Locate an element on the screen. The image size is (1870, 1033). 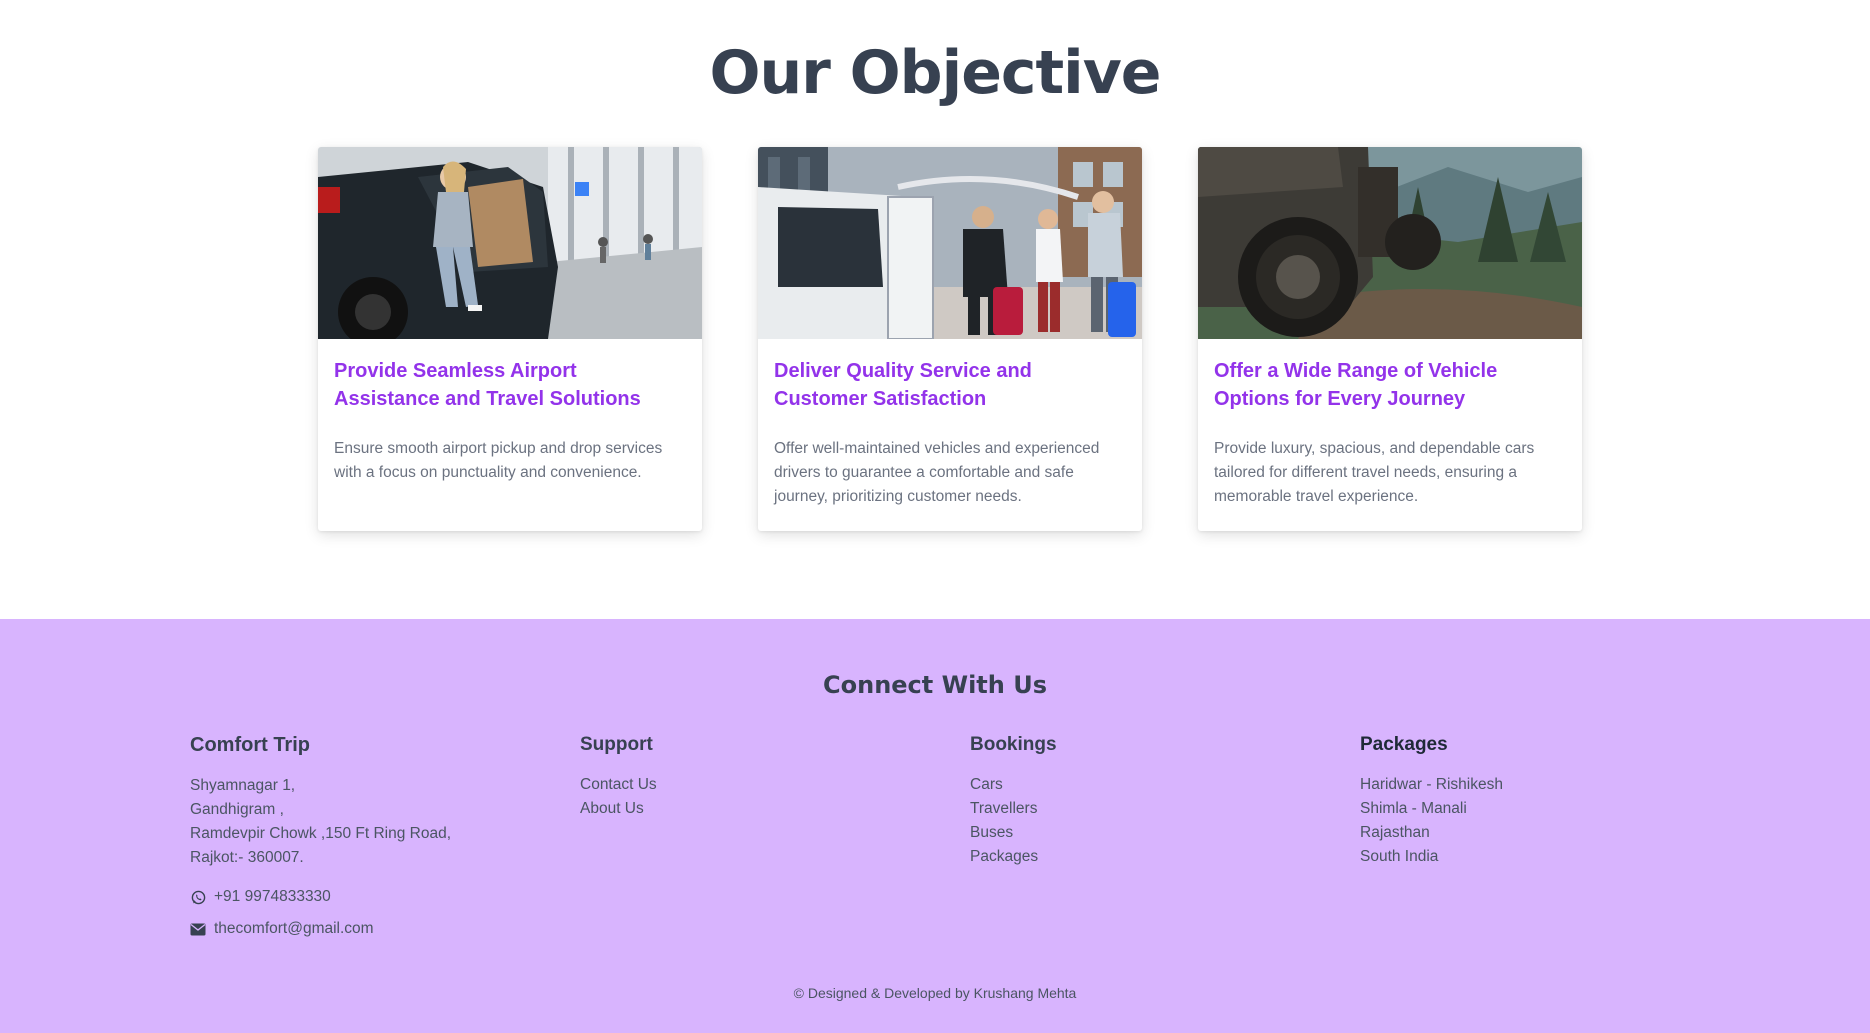
copyright-text: © Designed & Developed by Krushang Mehta is located at coordinates (935, 993).